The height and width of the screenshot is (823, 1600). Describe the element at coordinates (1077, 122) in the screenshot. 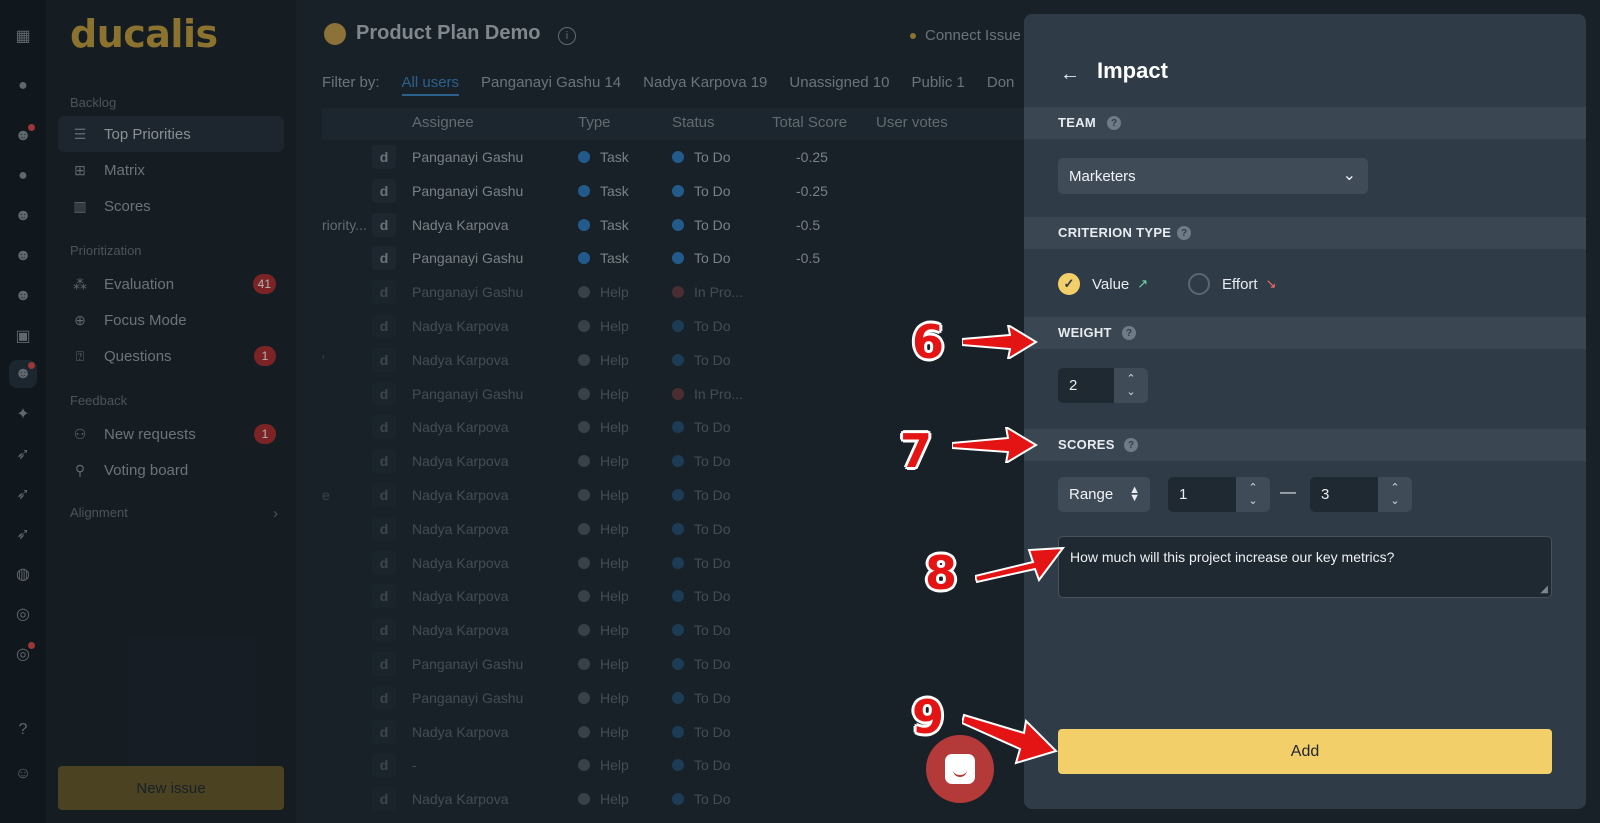

I see `team-label: TEAM` at that location.